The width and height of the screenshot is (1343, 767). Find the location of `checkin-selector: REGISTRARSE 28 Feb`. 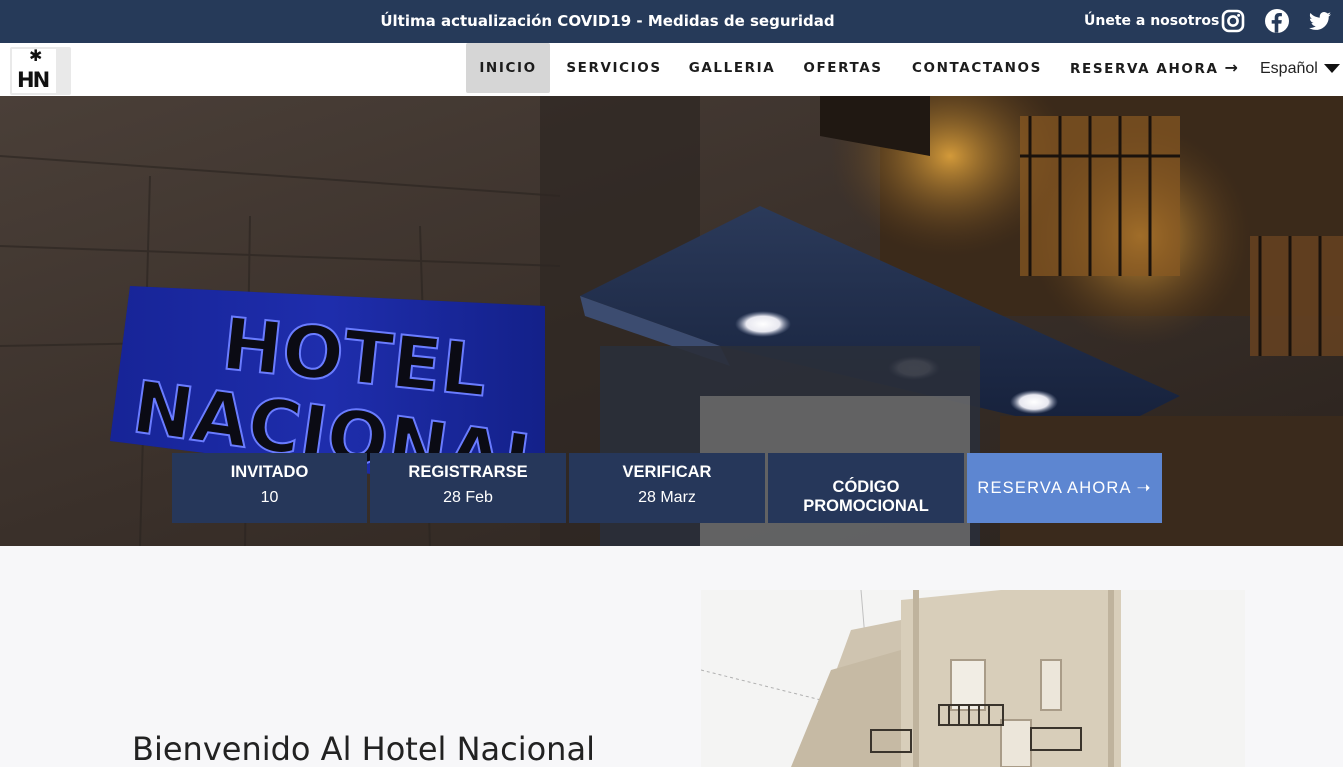

checkin-selector: REGISTRARSE 28 Feb is located at coordinates (468, 488).